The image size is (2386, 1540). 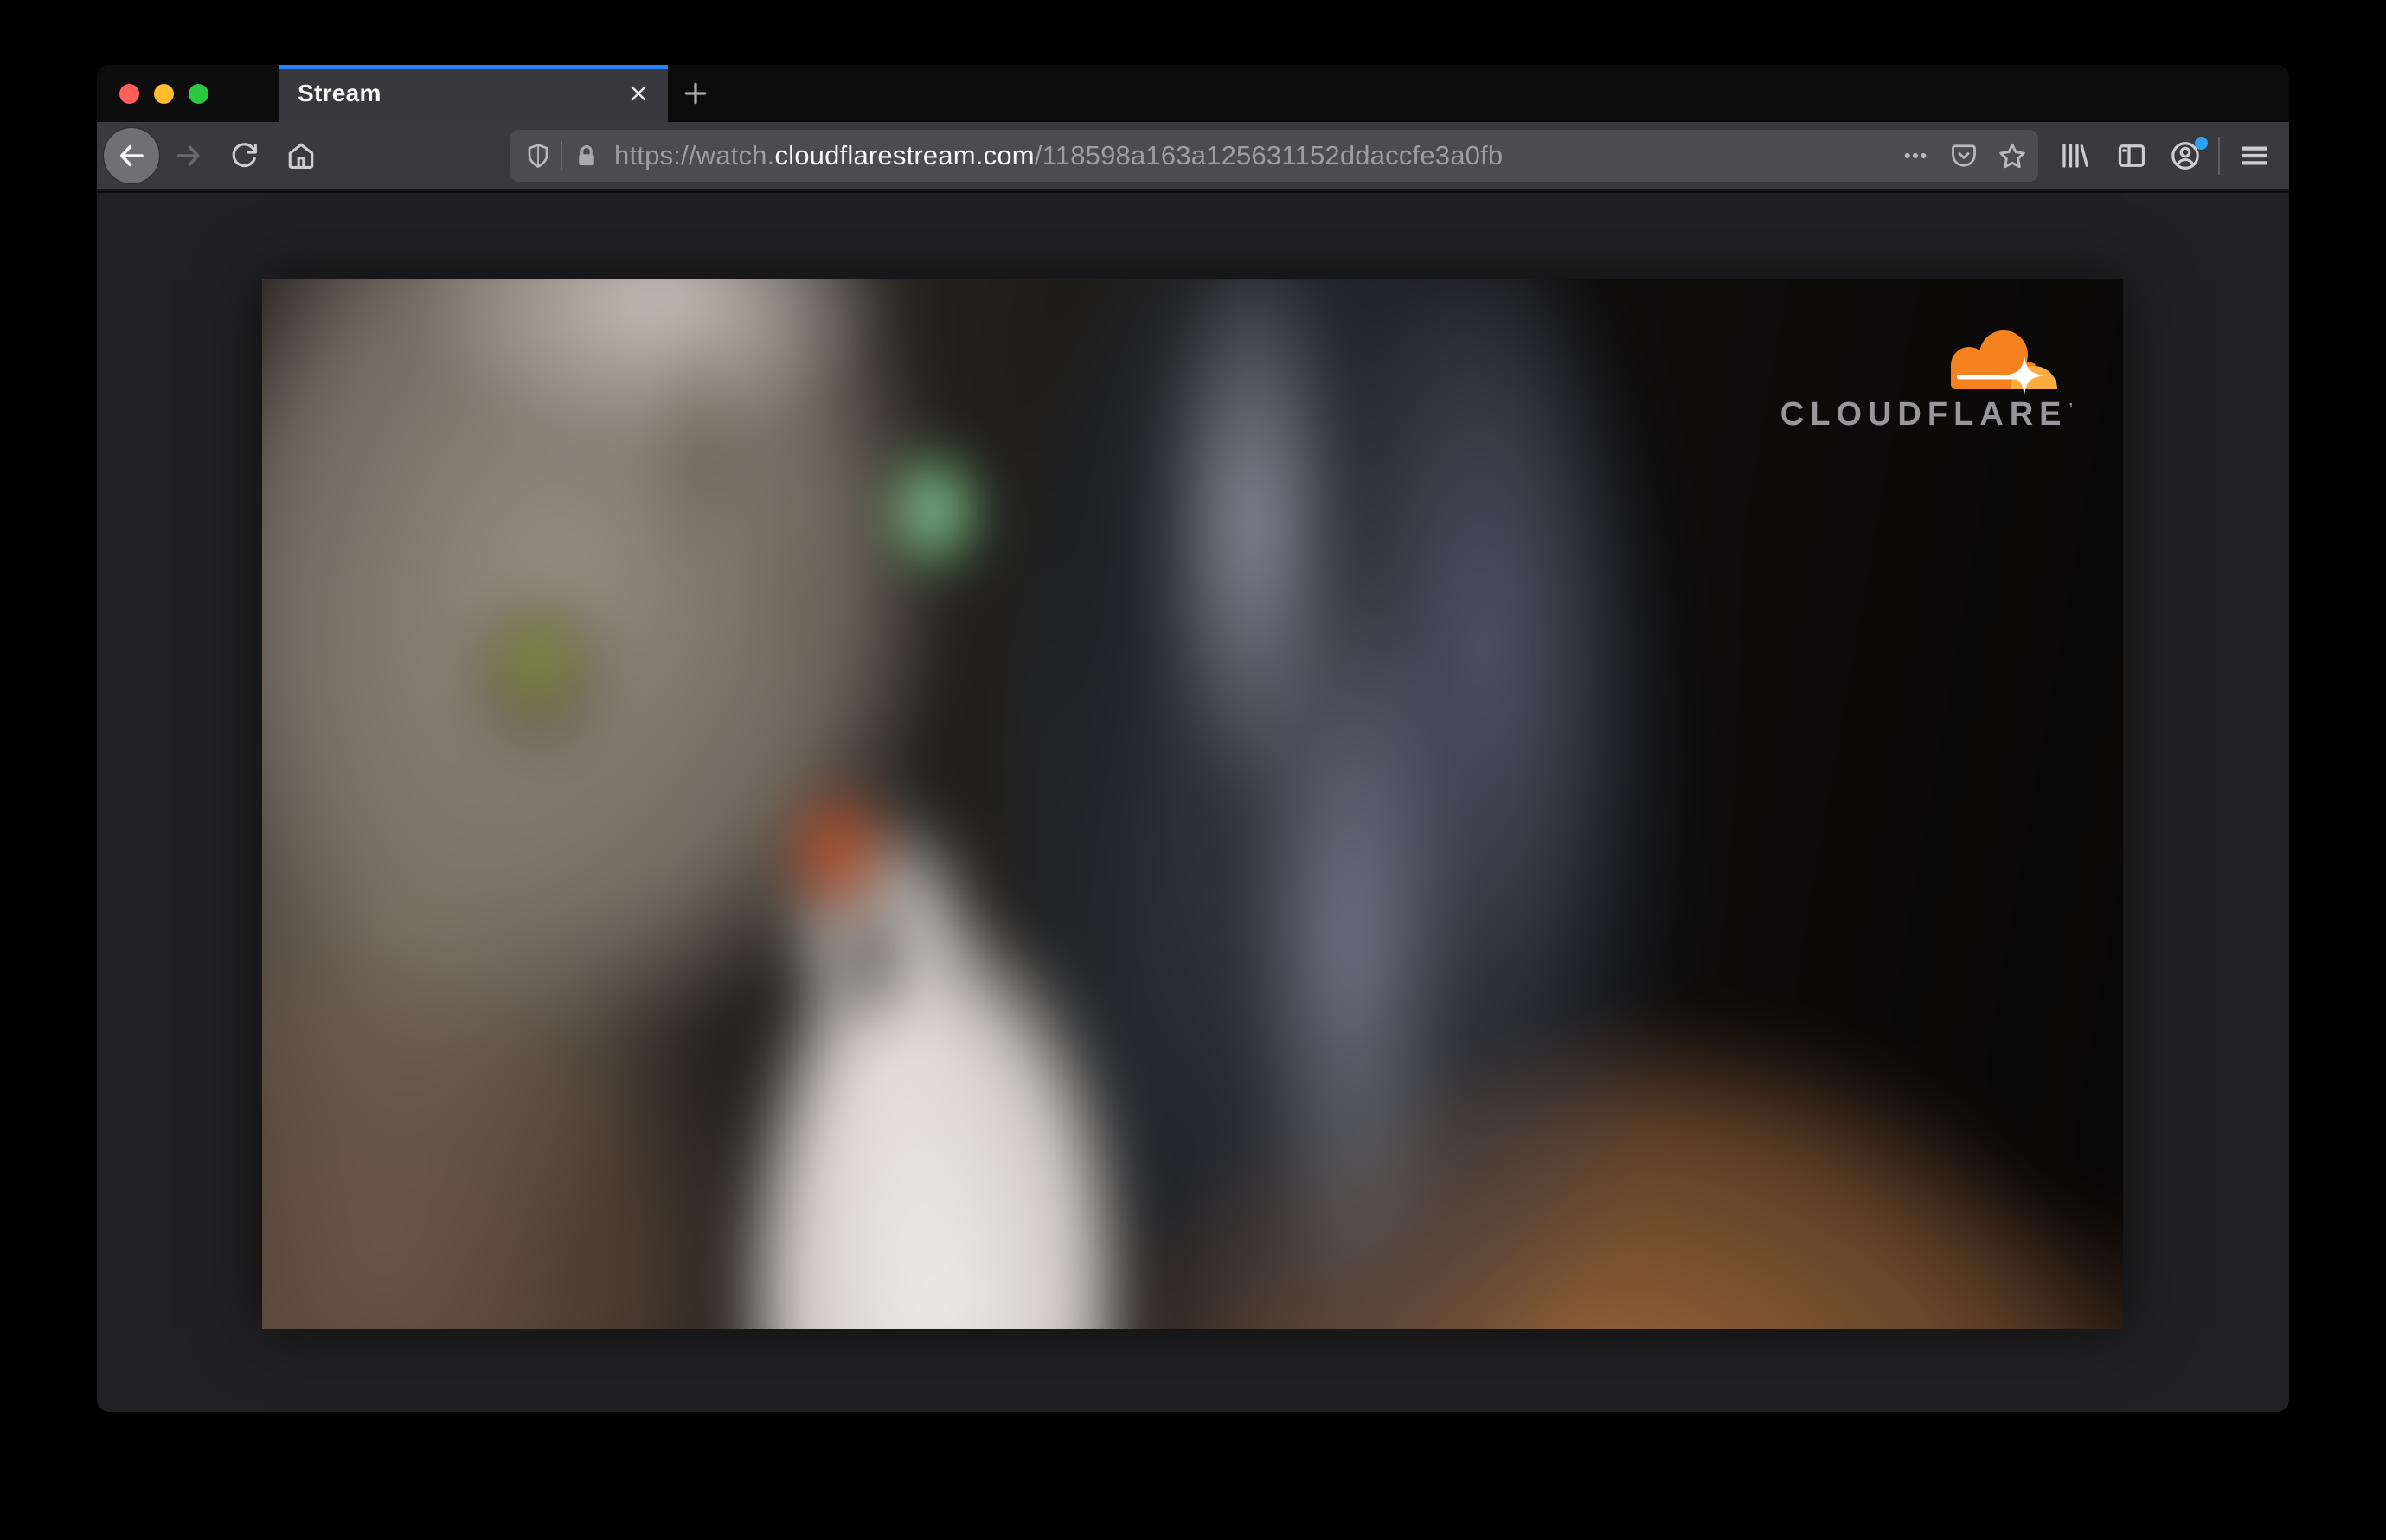 I want to click on cloudflare-watermark: CLOUDFLARE’, so click(x=1927, y=380).